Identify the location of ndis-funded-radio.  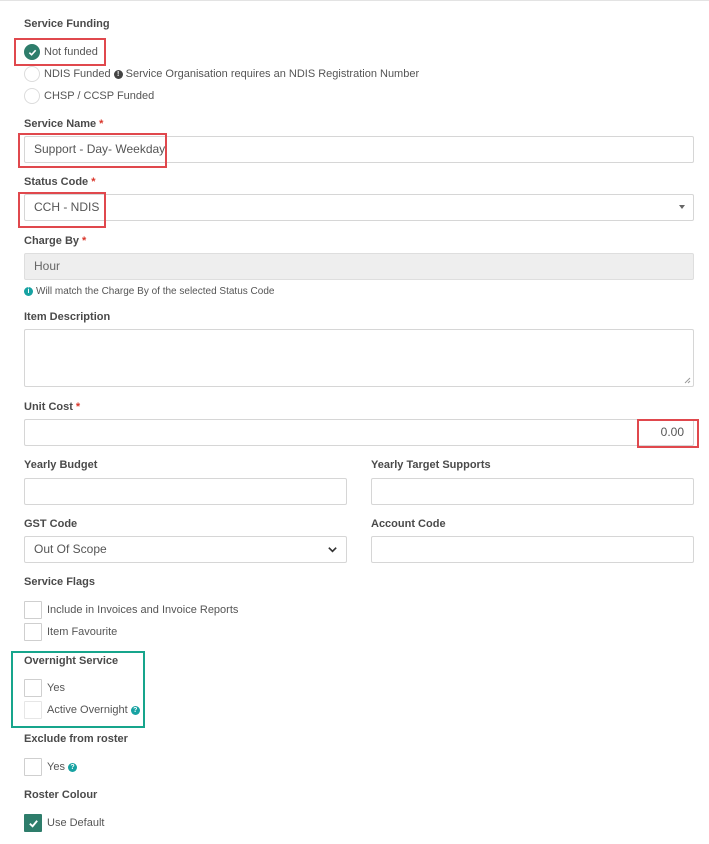
(32, 74).